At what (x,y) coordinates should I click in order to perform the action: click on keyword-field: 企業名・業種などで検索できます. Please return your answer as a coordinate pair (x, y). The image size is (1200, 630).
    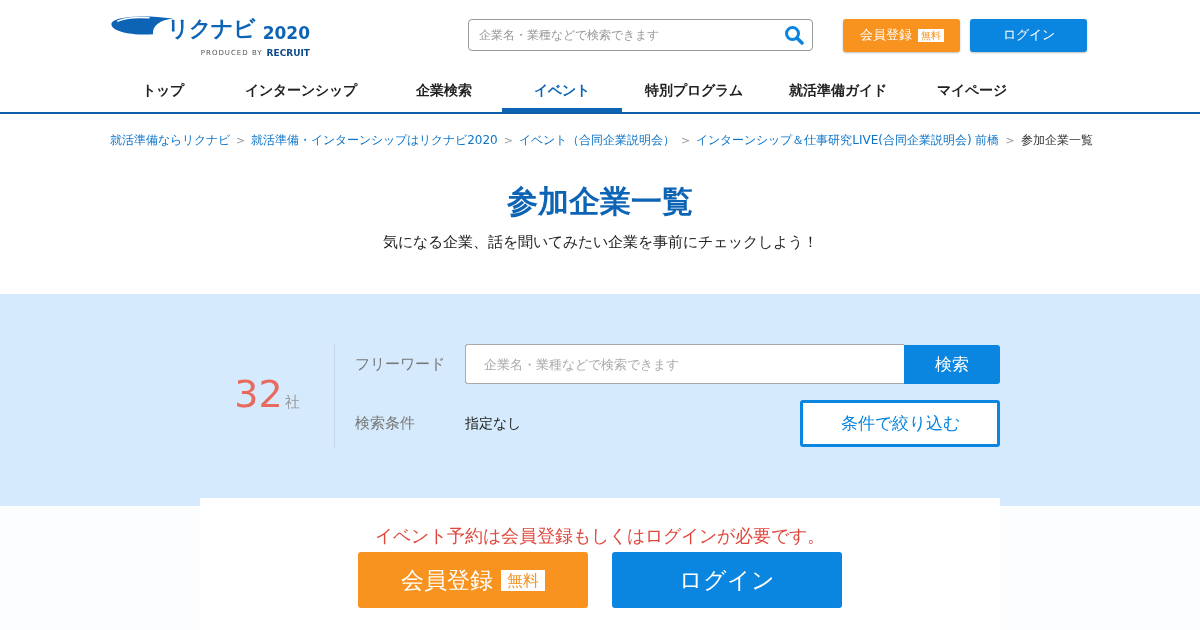
    Looking at the image, I should click on (684, 364).